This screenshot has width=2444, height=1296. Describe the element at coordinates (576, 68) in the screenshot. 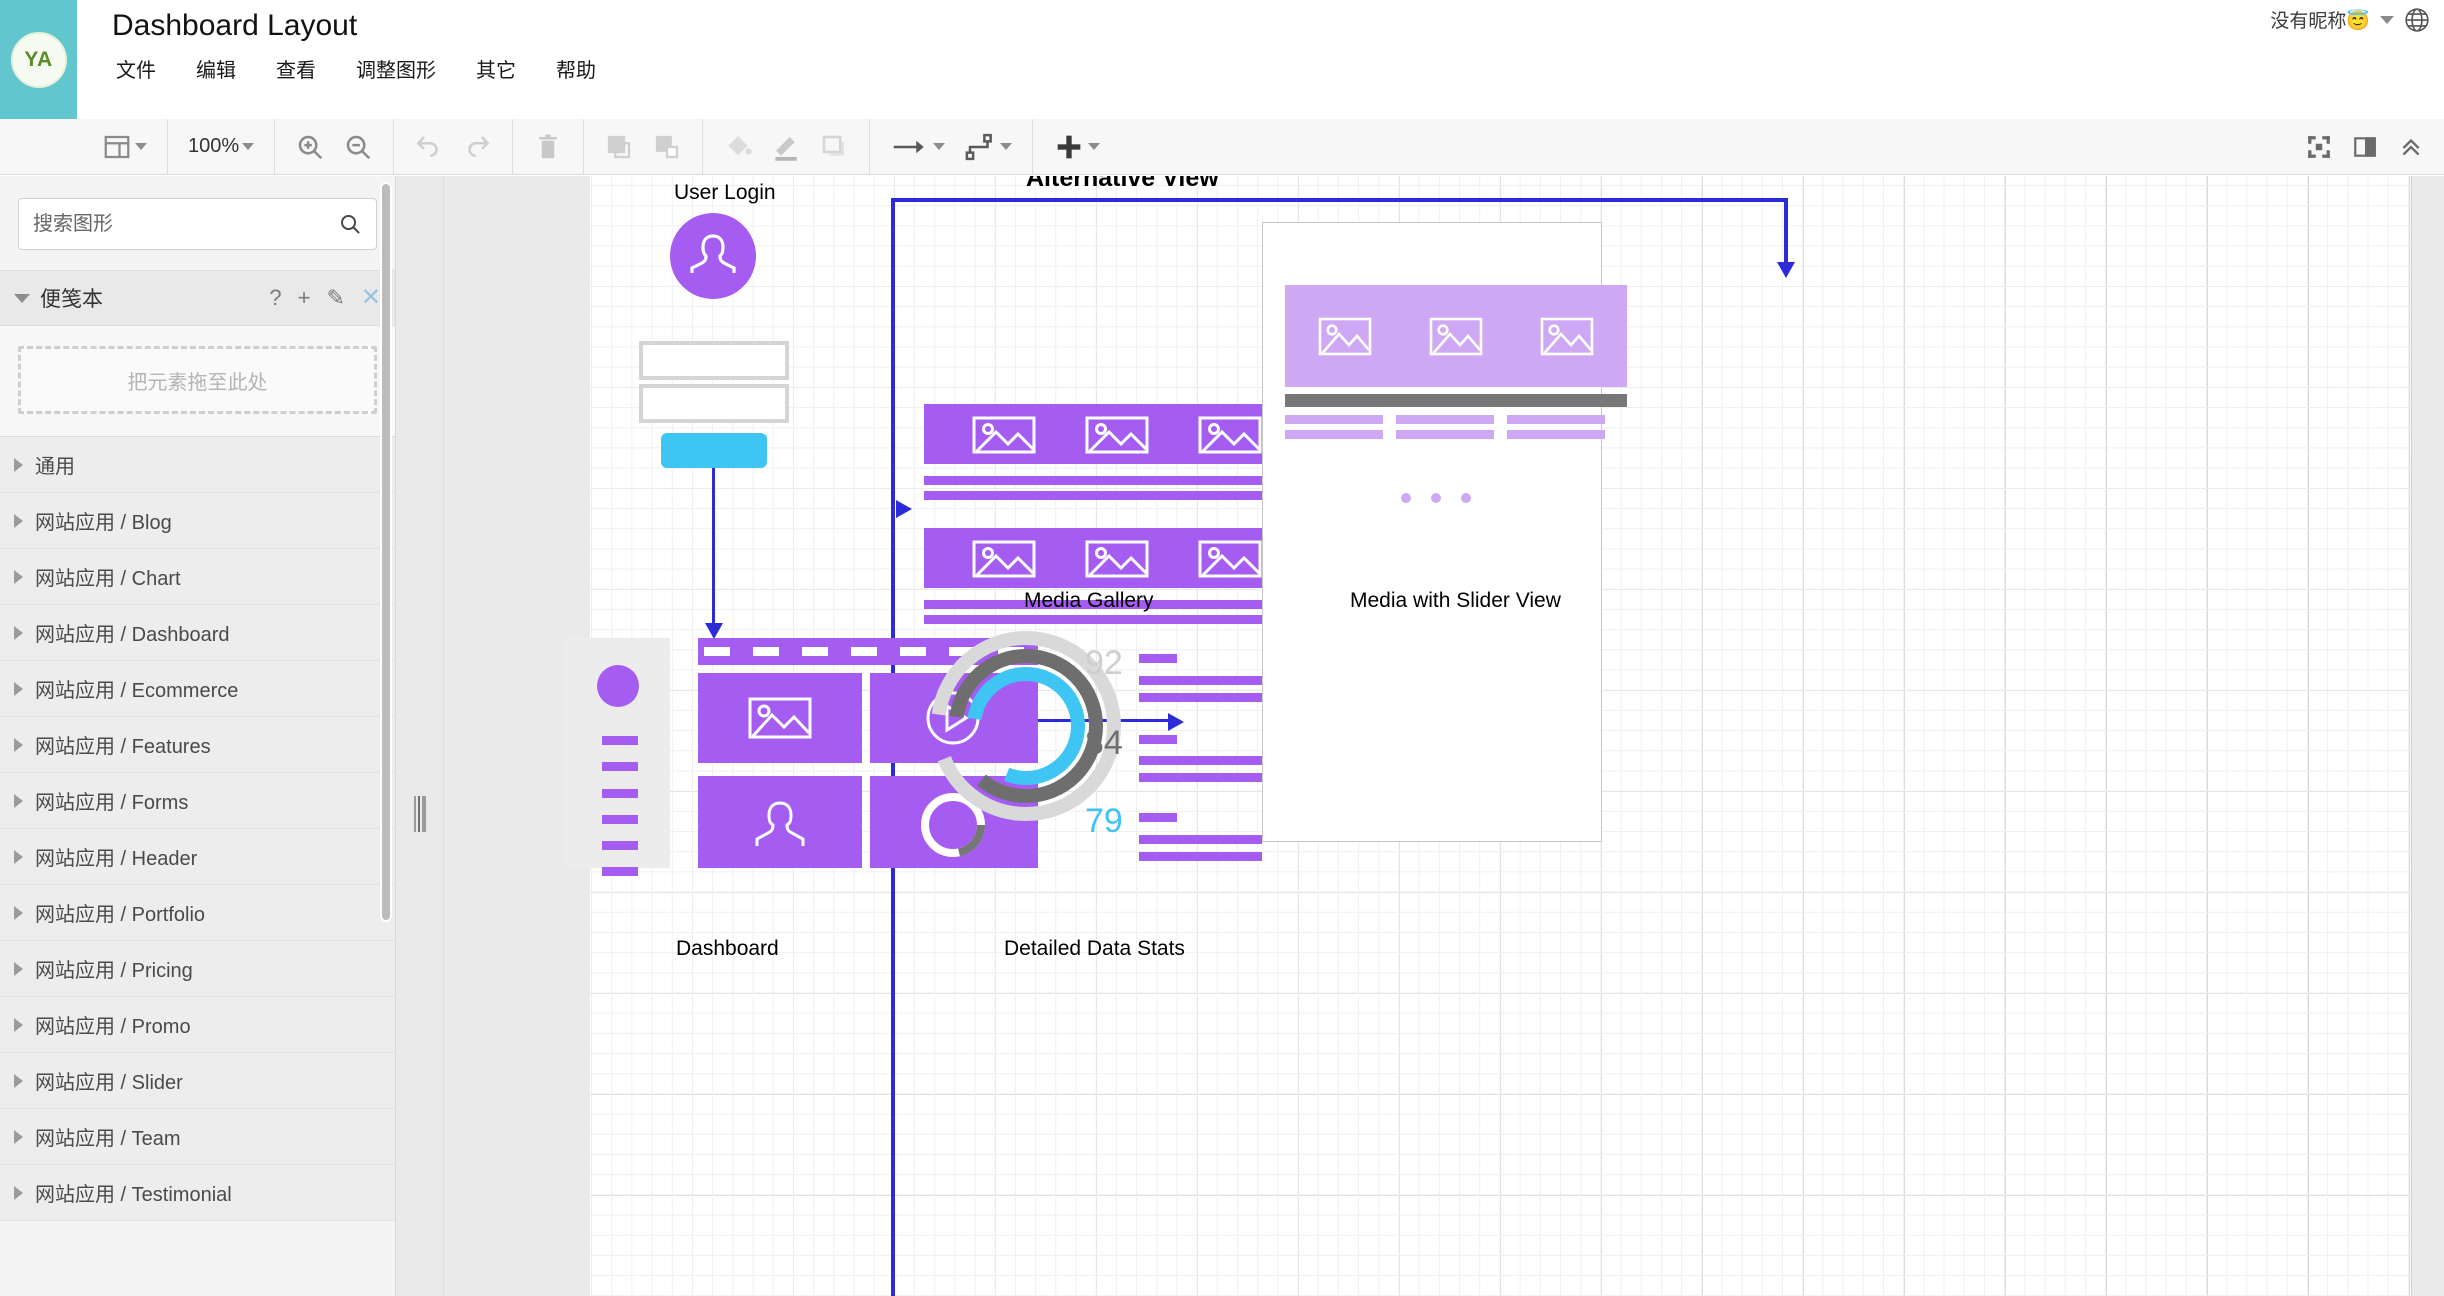

I see `menu-help: 帮助` at that location.